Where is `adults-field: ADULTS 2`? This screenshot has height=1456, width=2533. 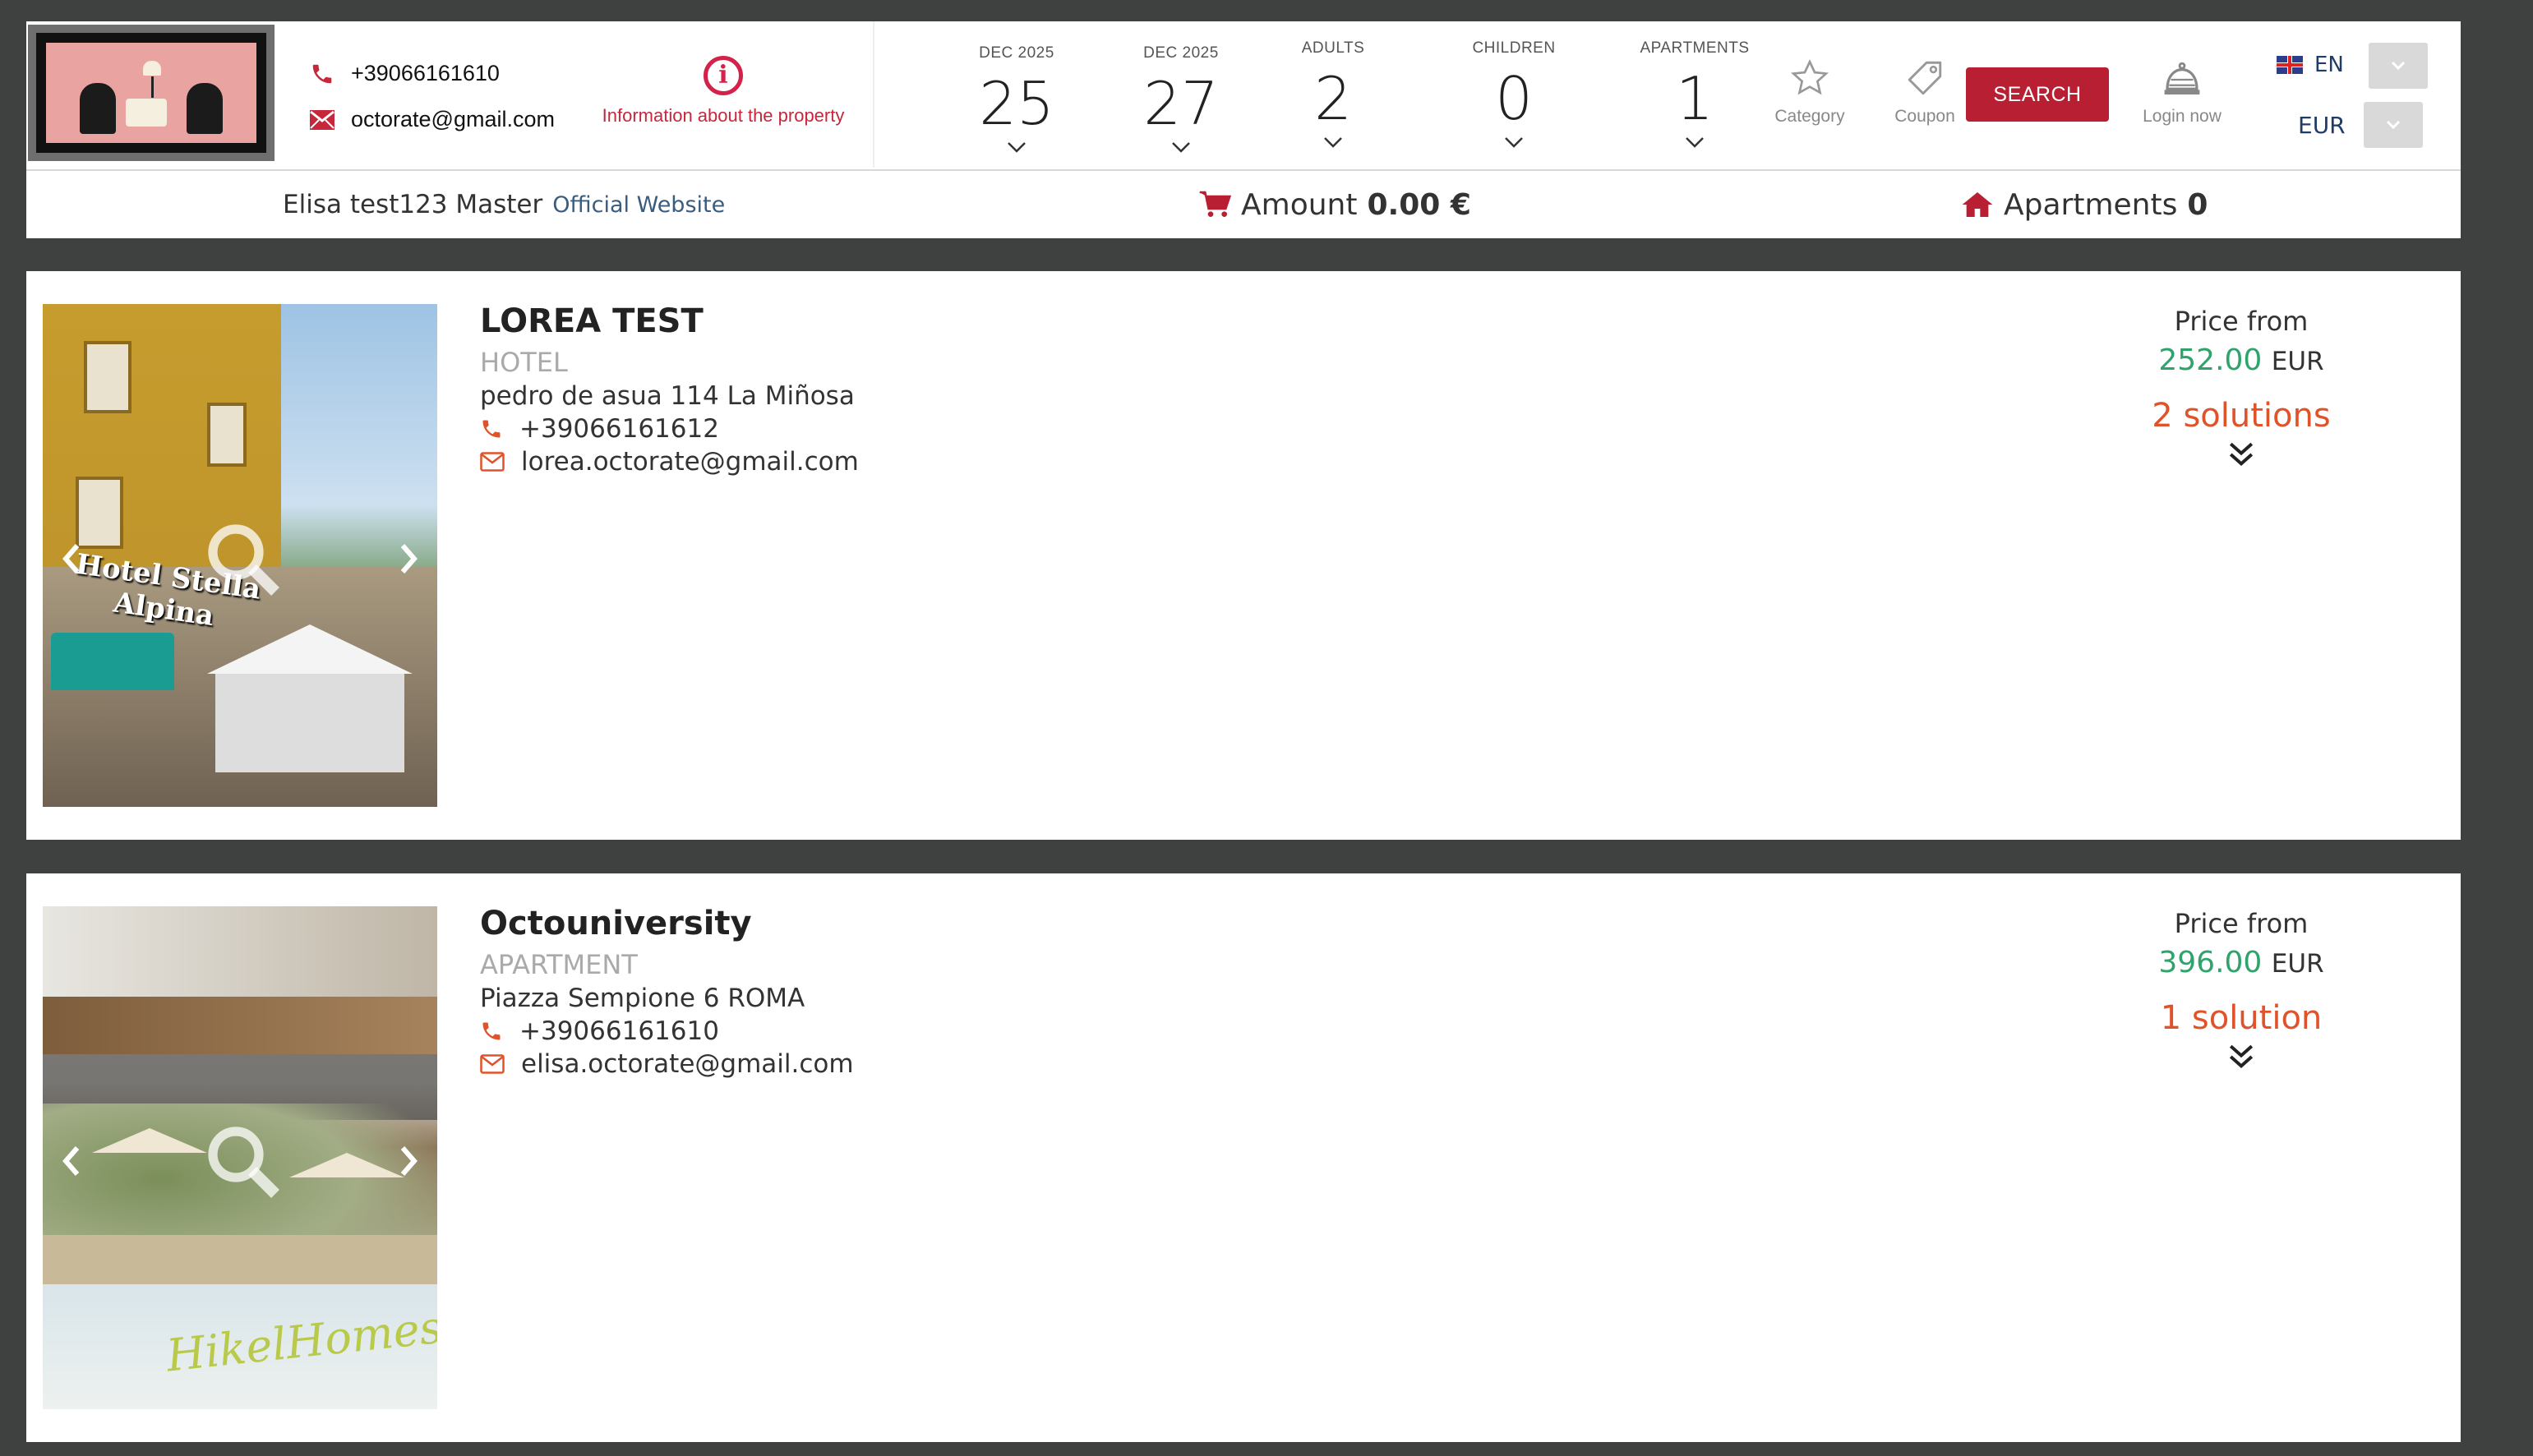
adults-field: ADULTS 2 is located at coordinates (1333, 93).